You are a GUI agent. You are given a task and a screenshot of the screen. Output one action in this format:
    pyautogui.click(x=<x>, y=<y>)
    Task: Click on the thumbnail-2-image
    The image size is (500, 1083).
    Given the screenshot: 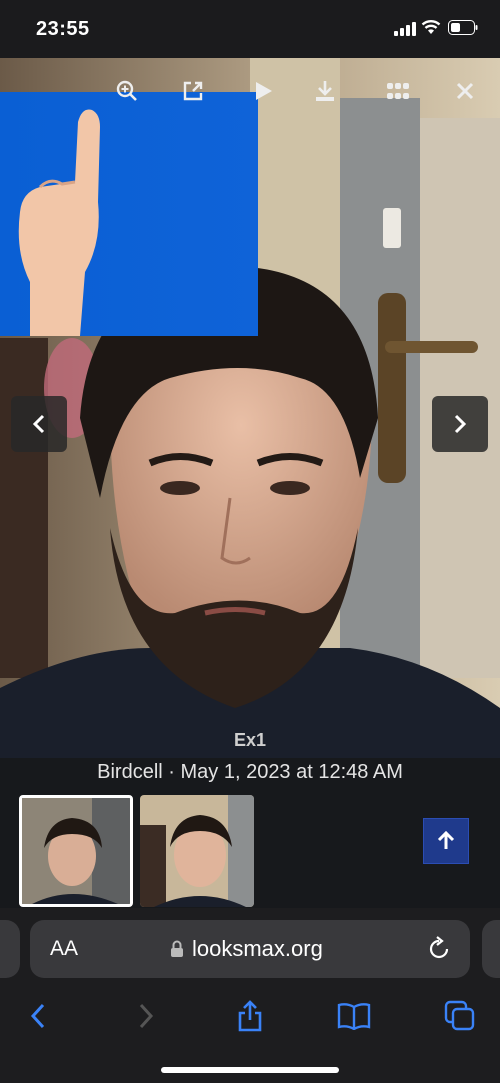 What is the action you would take?
    pyautogui.click(x=197, y=851)
    